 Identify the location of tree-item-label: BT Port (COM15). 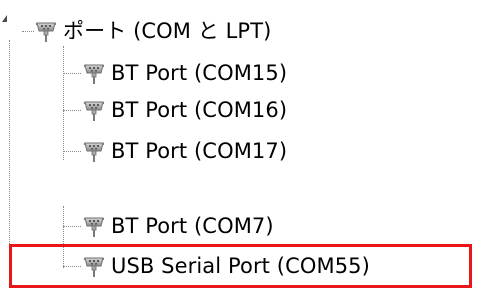
(199, 73).